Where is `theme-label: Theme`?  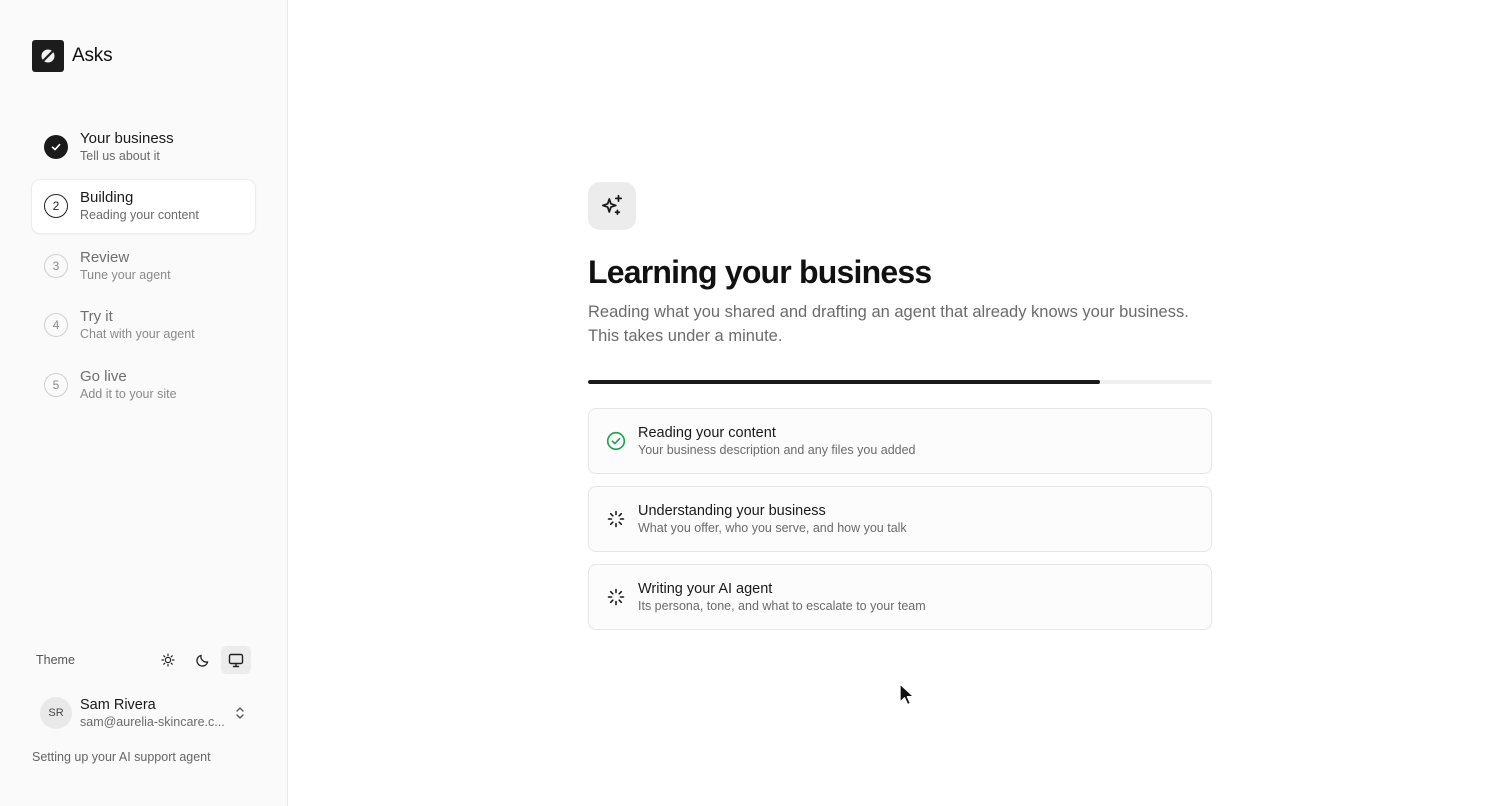
theme-label: Theme is located at coordinates (55, 660).